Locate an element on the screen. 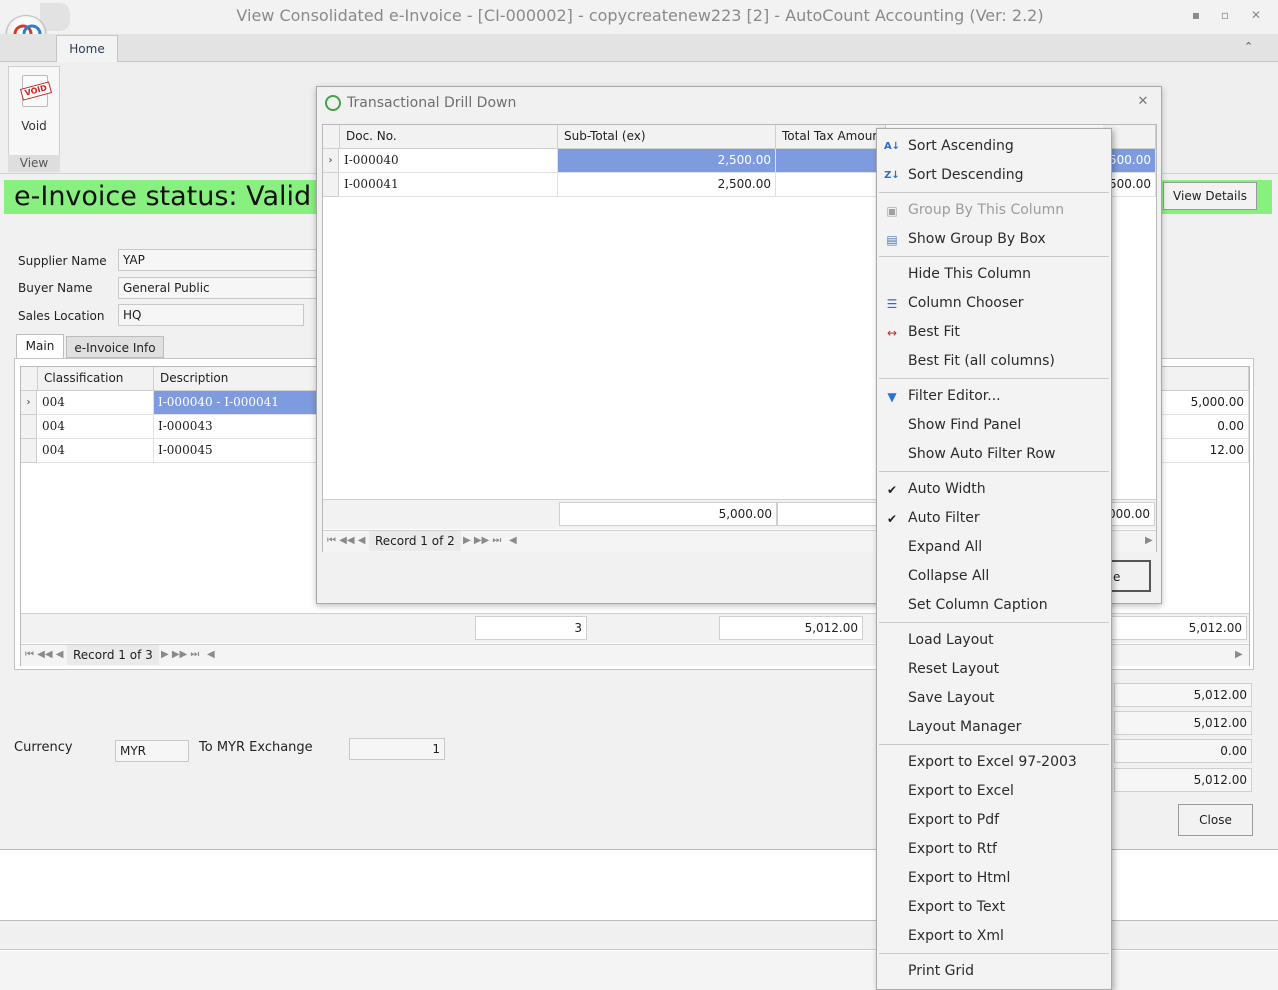  supplier-name-label: Supplier Name is located at coordinates (62, 261).